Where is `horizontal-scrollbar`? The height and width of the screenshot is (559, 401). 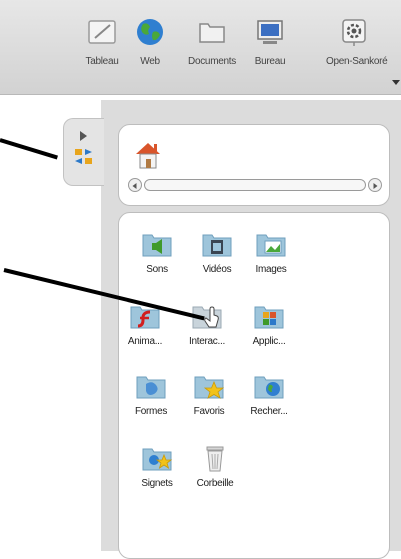 horizontal-scrollbar is located at coordinates (255, 185).